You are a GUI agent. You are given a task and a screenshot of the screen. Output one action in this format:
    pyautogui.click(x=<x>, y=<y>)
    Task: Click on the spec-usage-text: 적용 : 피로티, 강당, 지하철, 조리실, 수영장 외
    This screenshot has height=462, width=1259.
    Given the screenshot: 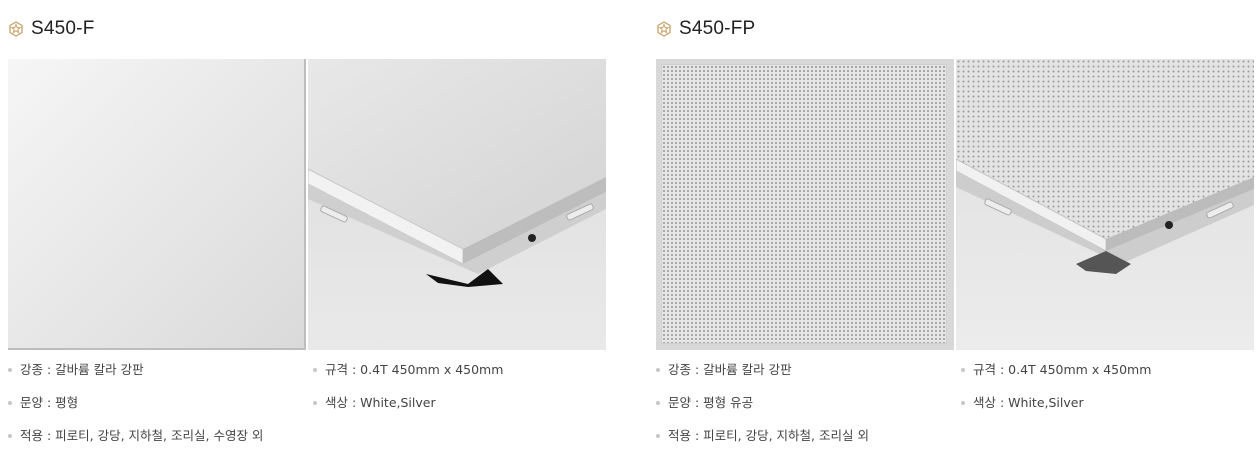 What is the action you would take?
    pyautogui.click(x=142, y=435)
    